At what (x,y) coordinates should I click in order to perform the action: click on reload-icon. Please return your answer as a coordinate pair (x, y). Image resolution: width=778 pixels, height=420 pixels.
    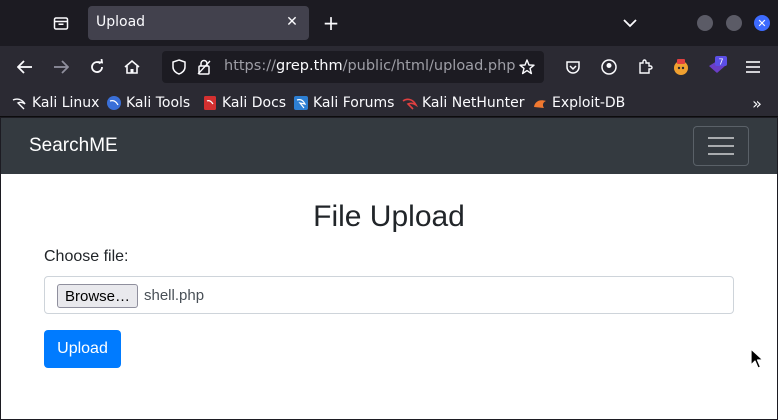
    Looking at the image, I should click on (97, 67).